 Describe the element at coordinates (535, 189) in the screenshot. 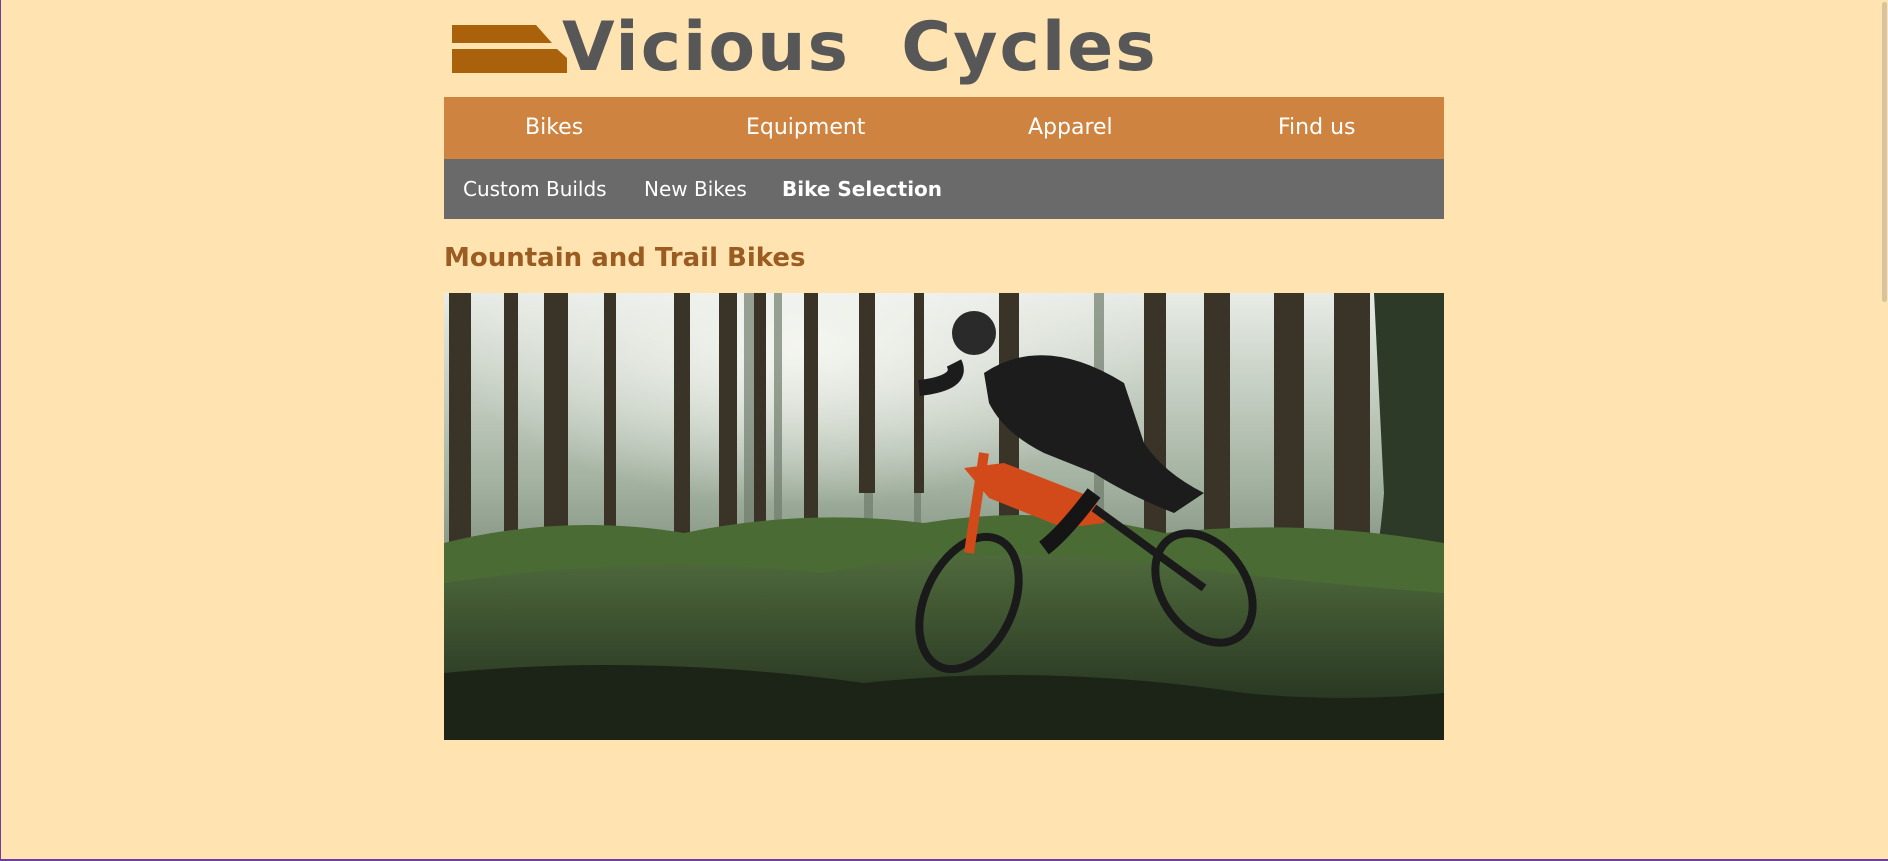

I see `subnav-item-custom-builds: Custom Builds` at that location.